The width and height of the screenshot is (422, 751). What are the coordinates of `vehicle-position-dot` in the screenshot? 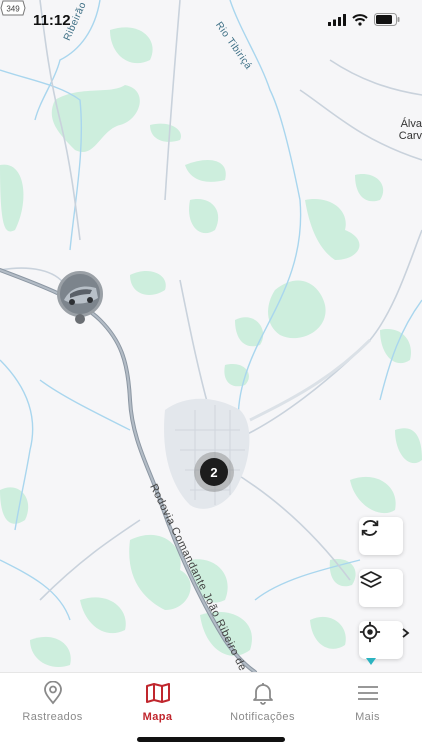 It's located at (80, 319).